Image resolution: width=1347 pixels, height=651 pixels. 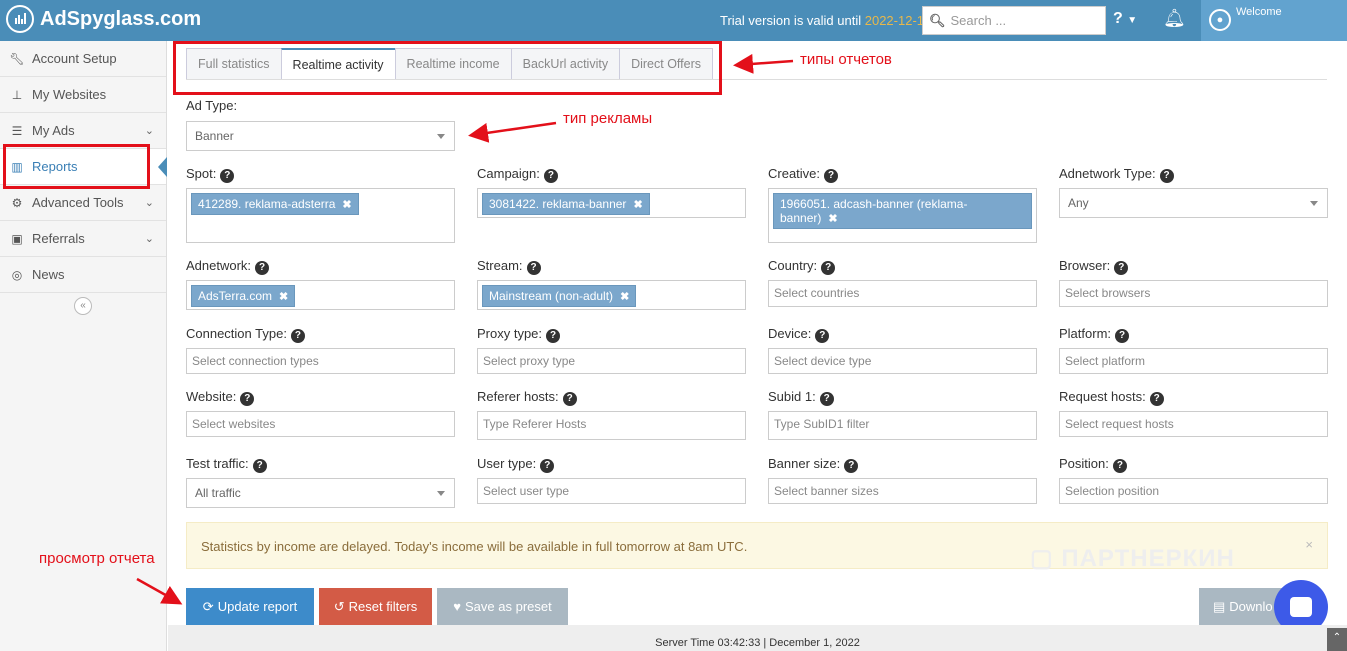 I want to click on arrow-to-ad-type, so click(x=512, y=132).